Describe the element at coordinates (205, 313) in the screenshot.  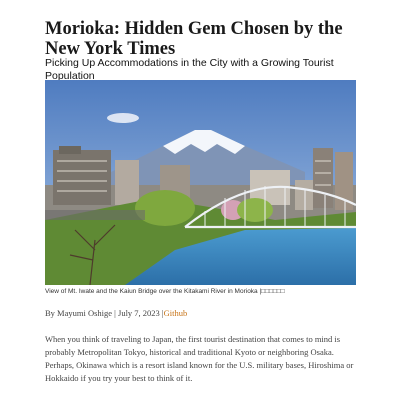
I see `byline: By Mayumi Oshige | July 7, 2023 |Github` at that location.